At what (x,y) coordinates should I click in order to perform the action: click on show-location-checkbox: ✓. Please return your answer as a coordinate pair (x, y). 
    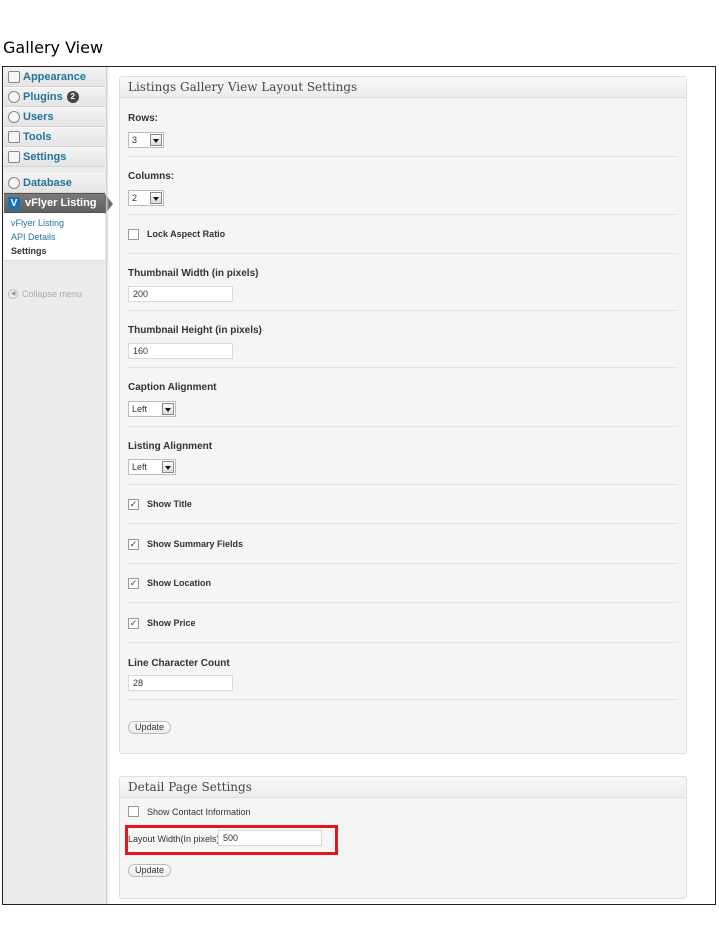
    Looking at the image, I should click on (133, 583).